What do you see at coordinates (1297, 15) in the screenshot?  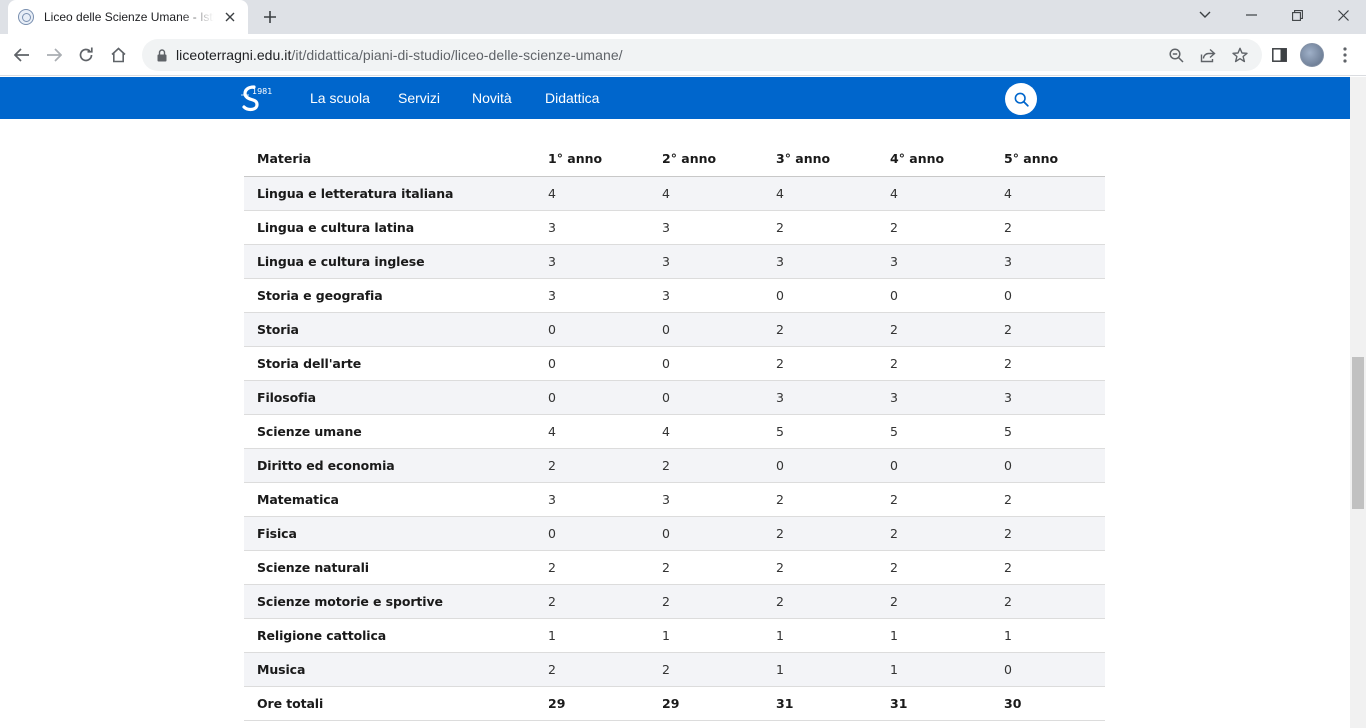 I see `restore-window-icon` at bounding box center [1297, 15].